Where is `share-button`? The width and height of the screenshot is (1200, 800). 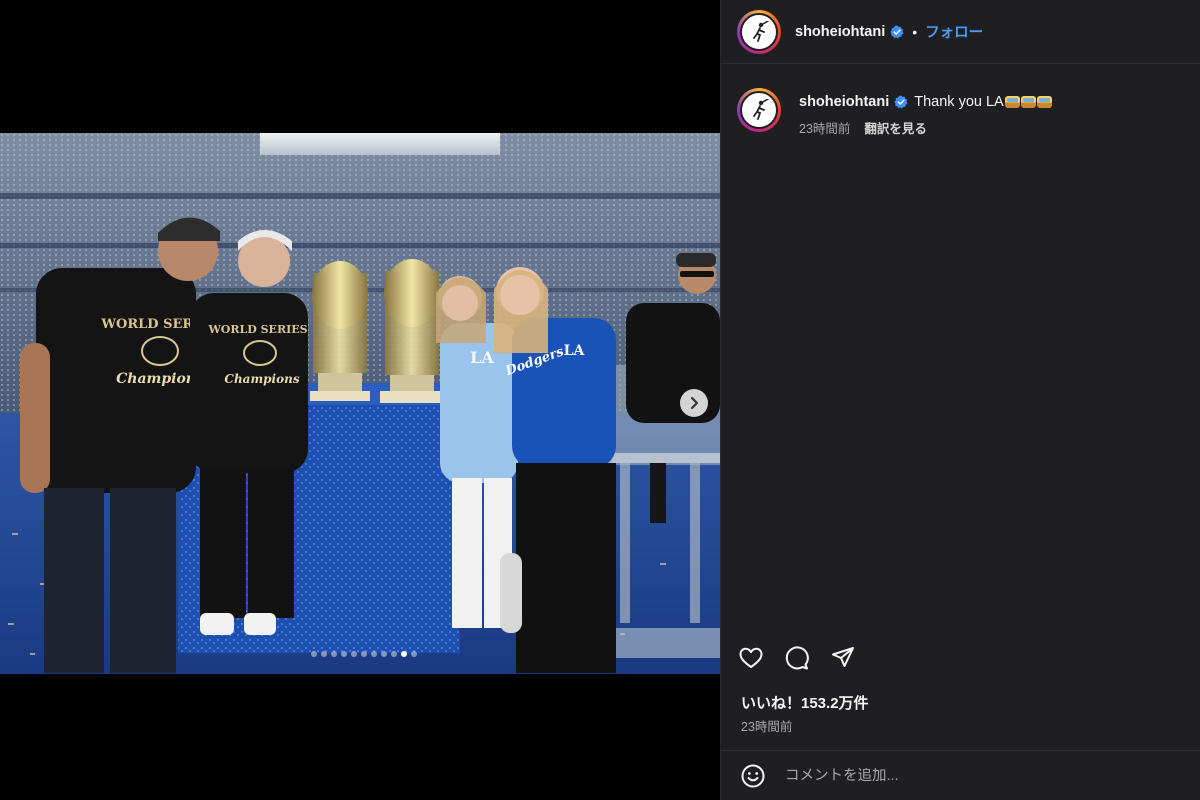
share-button is located at coordinates (843, 658).